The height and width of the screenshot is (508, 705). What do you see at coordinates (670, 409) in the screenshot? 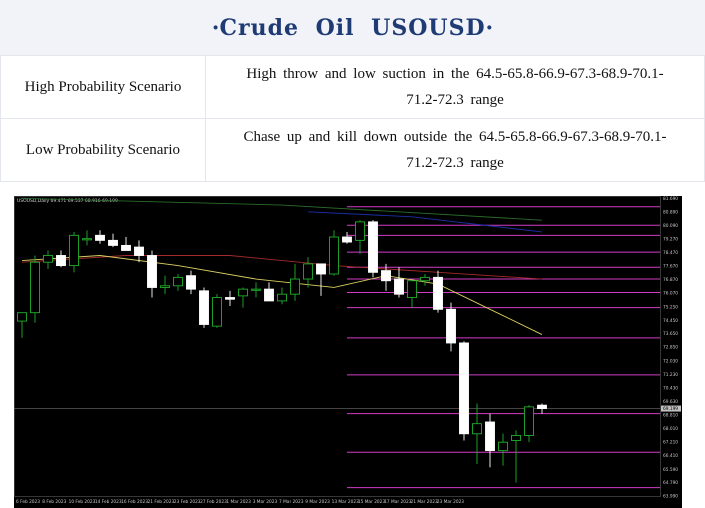
I see `current-price-label: 69.199` at bounding box center [670, 409].